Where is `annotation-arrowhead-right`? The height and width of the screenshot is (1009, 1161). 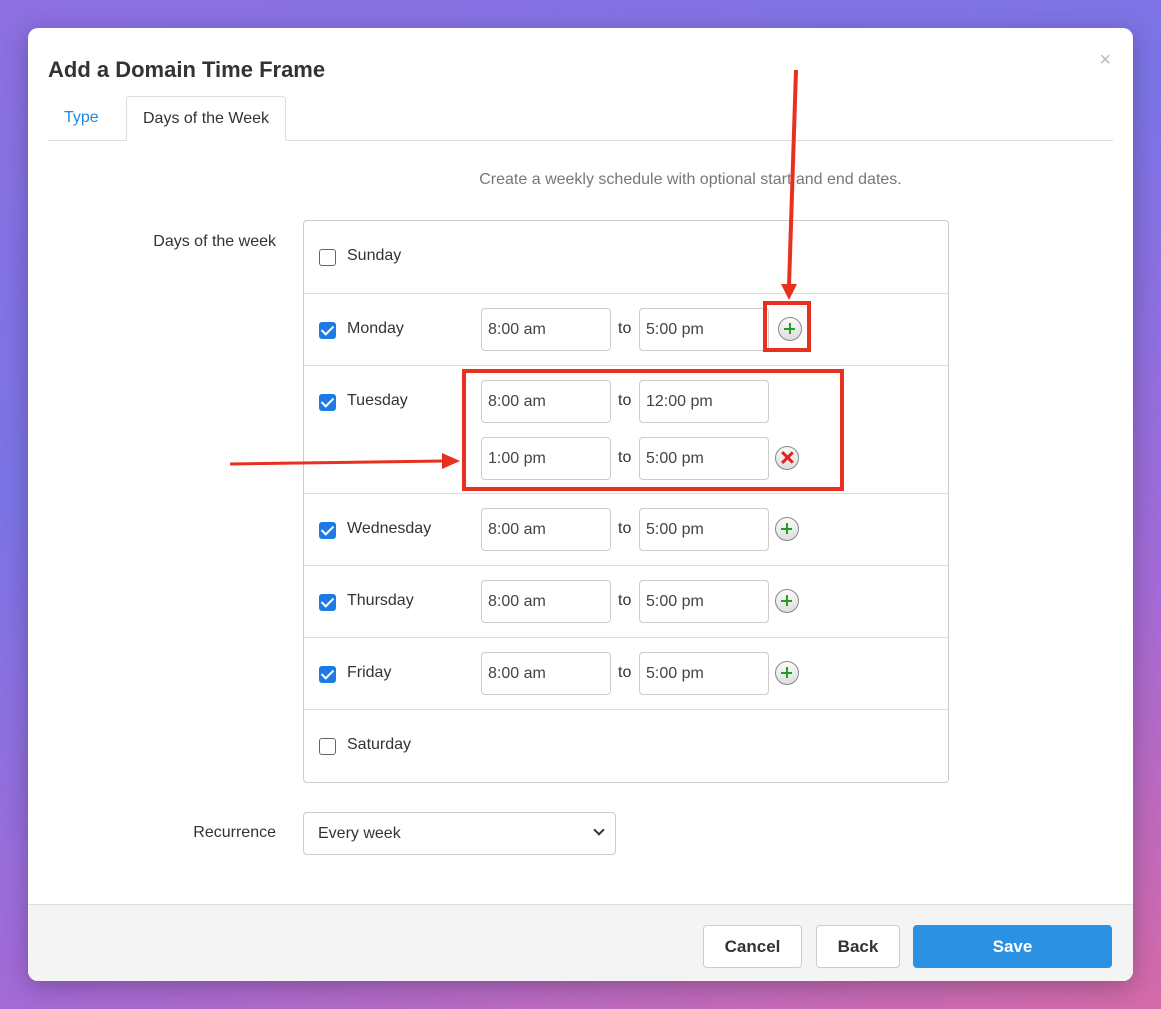
annotation-arrowhead-right is located at coordinates (451, 461).